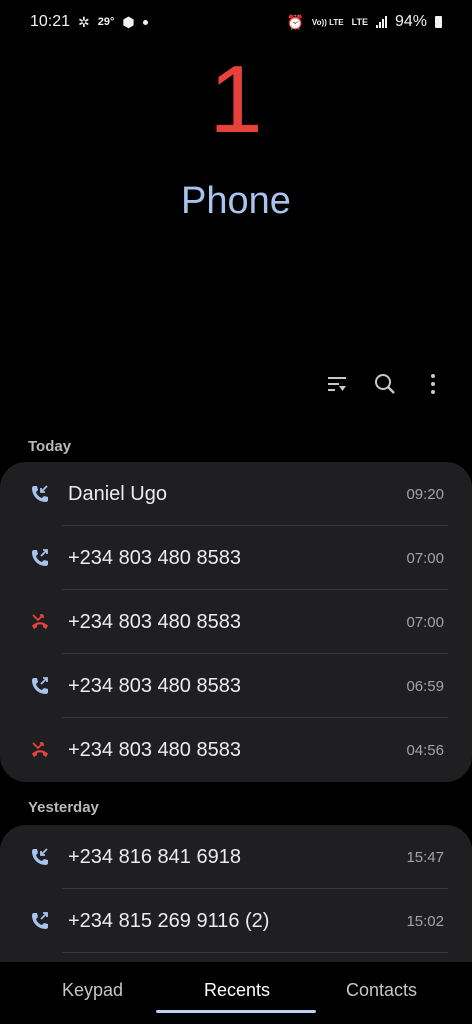 This screenshot has width=472, height=1024. Describe the element at coordinates (425, 494) in the screenshot. I see `call-time: 09:20` at that location.